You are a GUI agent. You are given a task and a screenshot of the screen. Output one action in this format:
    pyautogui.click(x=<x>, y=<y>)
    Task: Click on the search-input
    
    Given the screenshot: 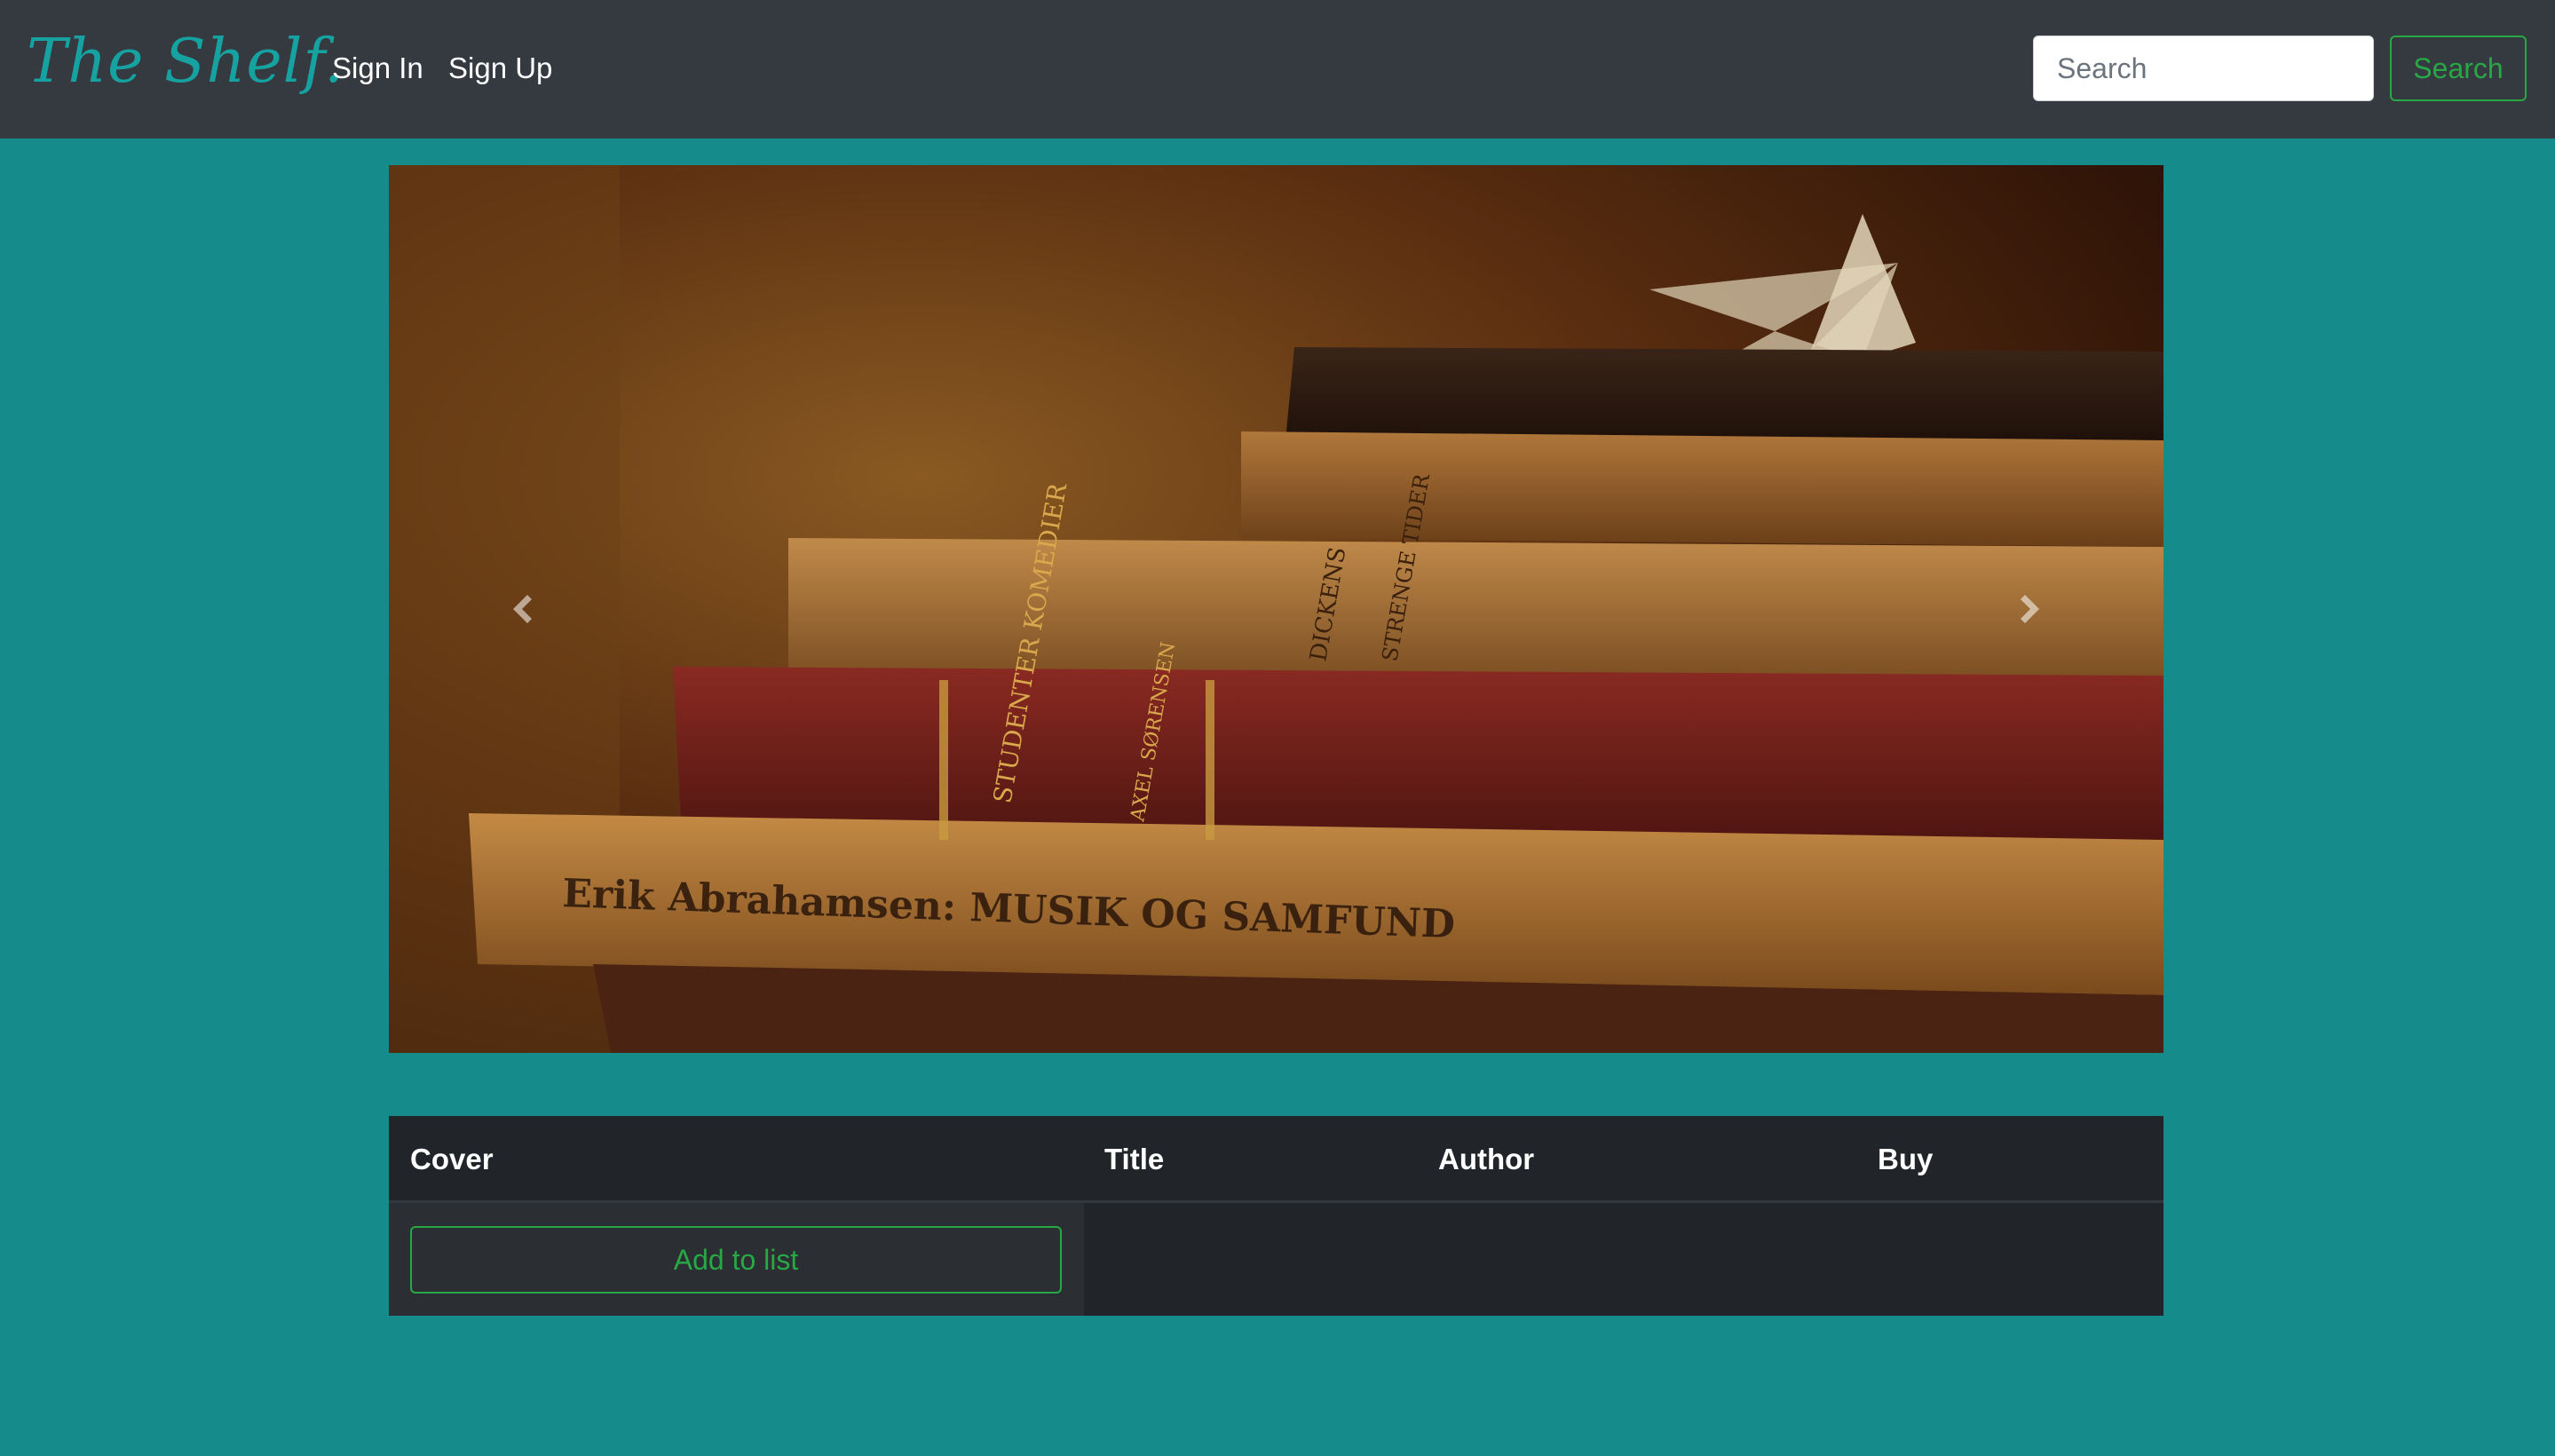 What is the action you would take?
    pyautogui.click(x=2203, y=68)
    